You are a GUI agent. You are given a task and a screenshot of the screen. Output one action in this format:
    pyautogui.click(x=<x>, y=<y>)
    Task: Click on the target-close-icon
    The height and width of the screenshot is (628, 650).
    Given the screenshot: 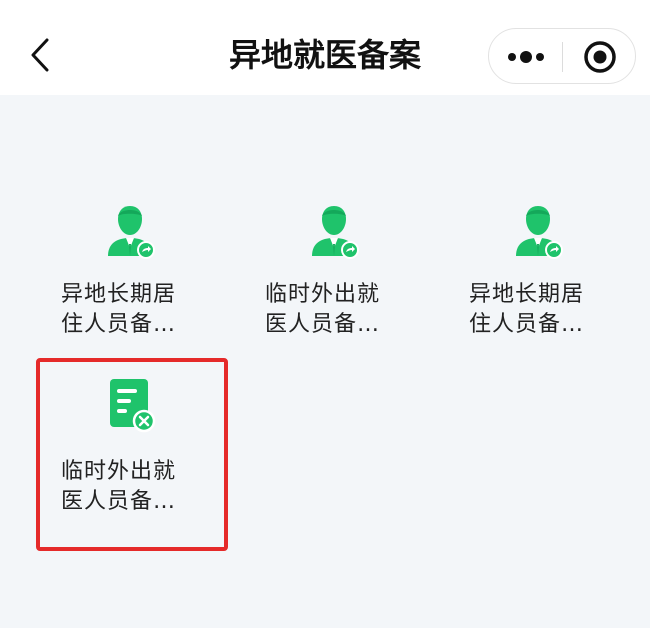 What is the action you would take?
    pyautogui.click(x=600, y=57)
    